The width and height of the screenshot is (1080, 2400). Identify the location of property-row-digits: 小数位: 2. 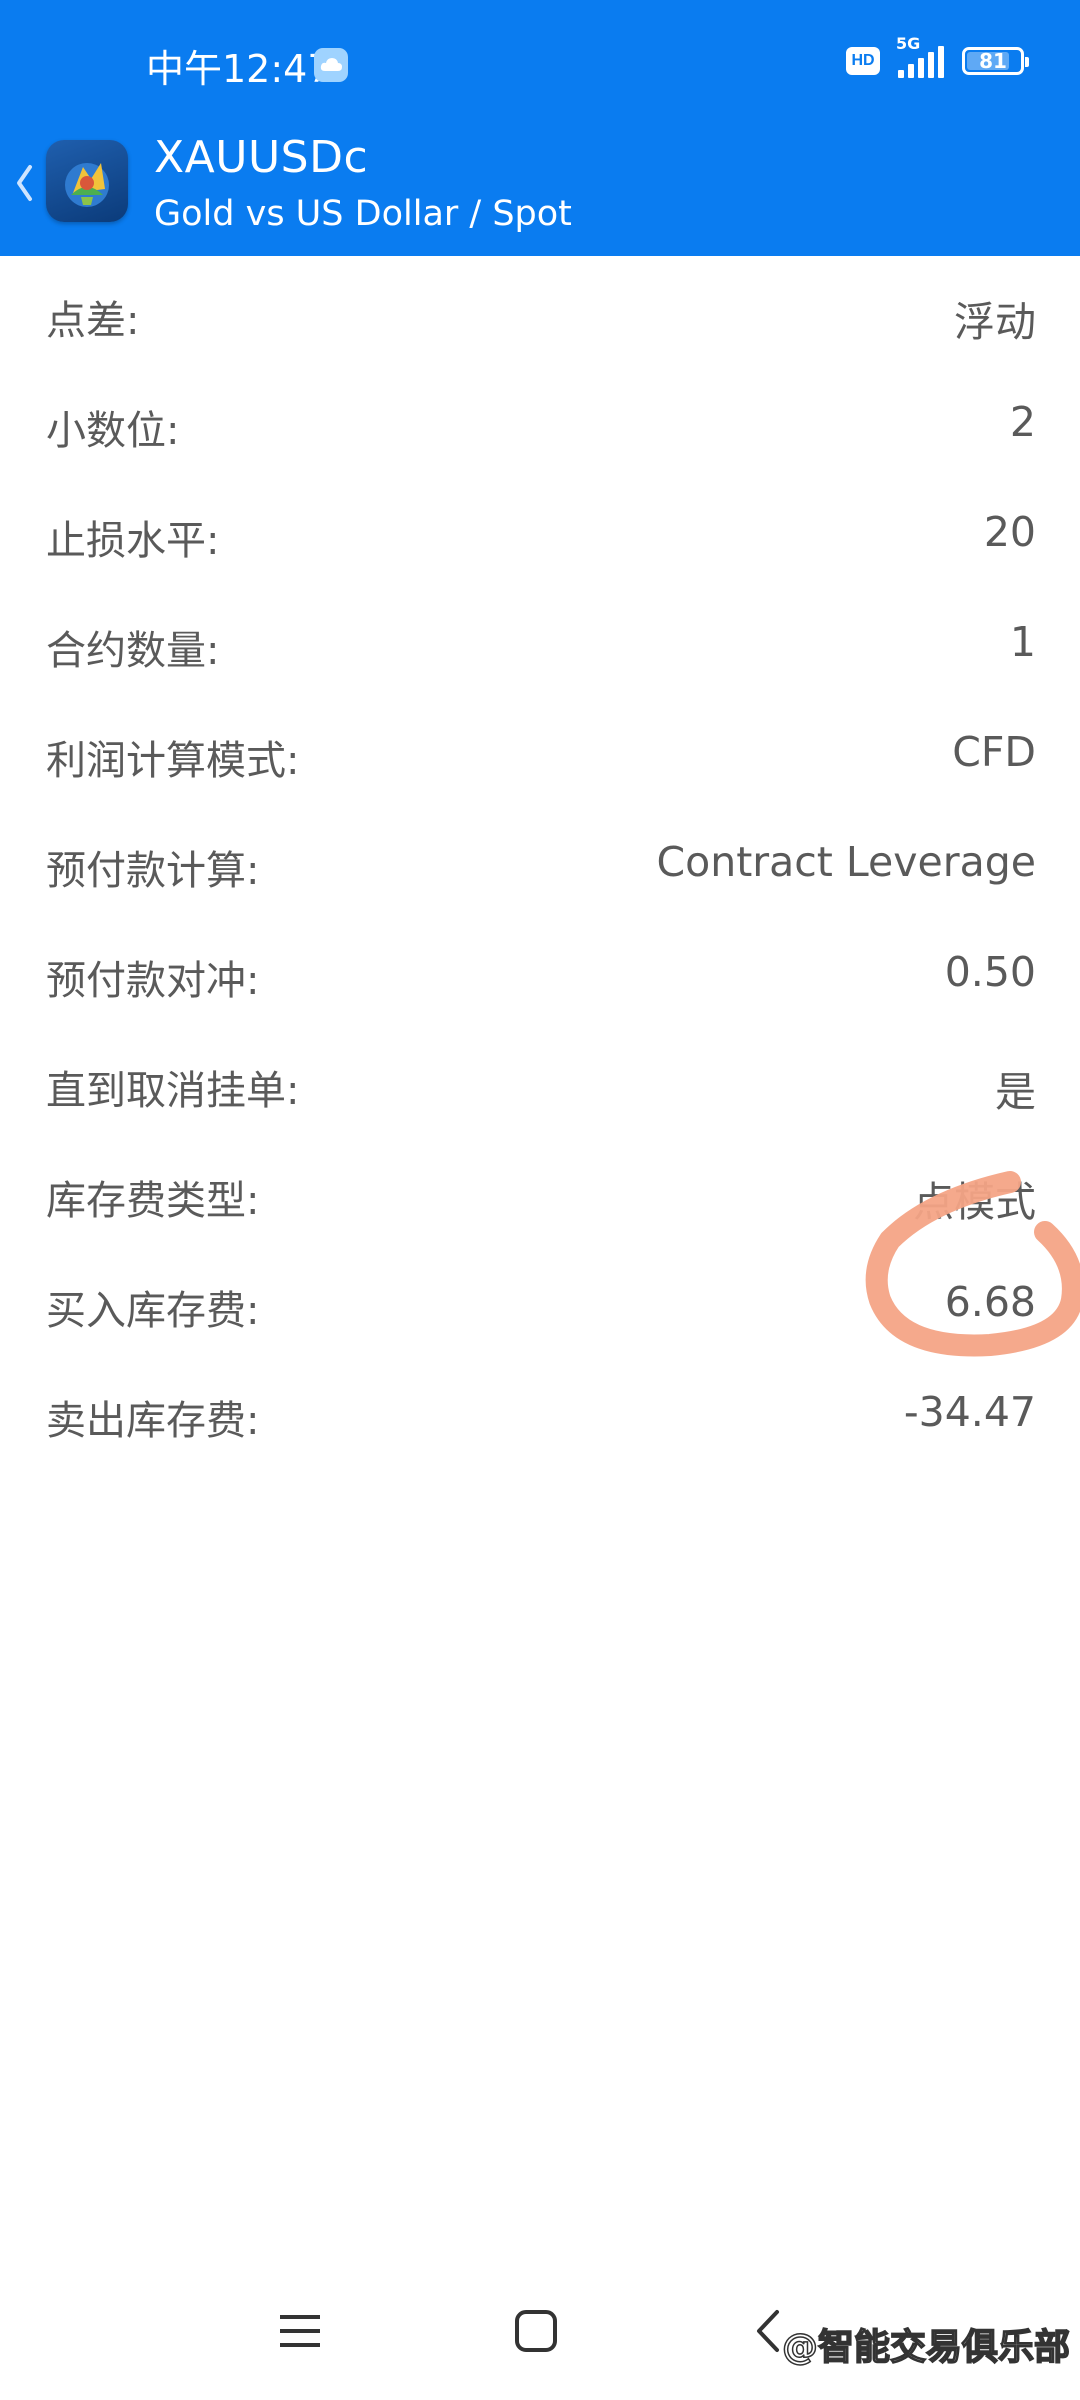
(540, 423).